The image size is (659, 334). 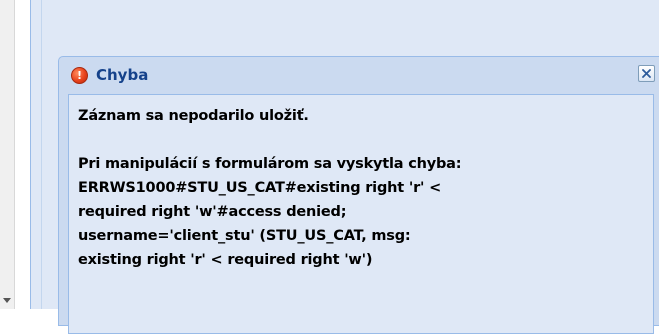 What do you see at coordinates (193, 116) in the screenshot?
I see `message-summary: Záznam sa nepodarilo uložiť.` at bounding box center [193, 116].